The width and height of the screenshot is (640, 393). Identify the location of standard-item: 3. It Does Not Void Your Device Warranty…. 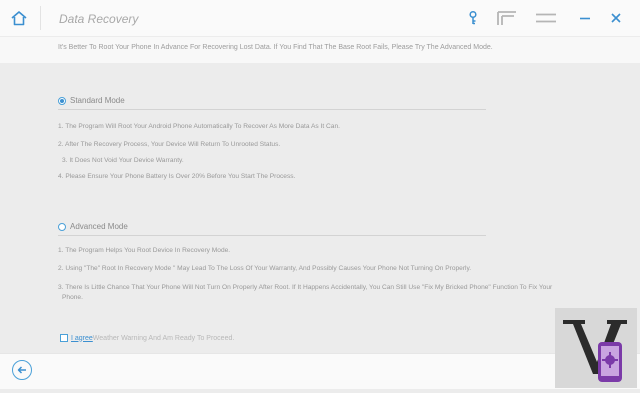
(123, 160).